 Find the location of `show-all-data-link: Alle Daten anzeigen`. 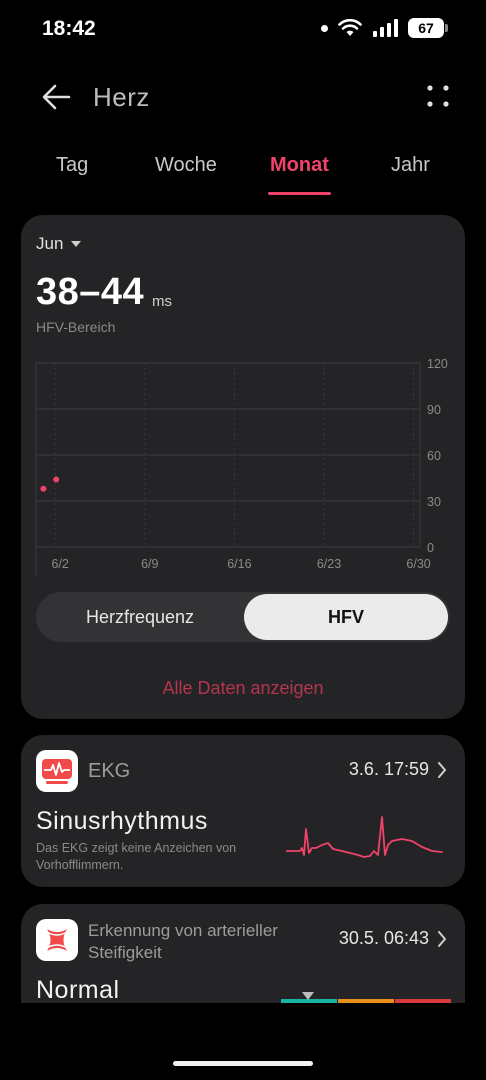

show-all-data-link: Alle Daten anzeigen is located at coordinates (243, 688).